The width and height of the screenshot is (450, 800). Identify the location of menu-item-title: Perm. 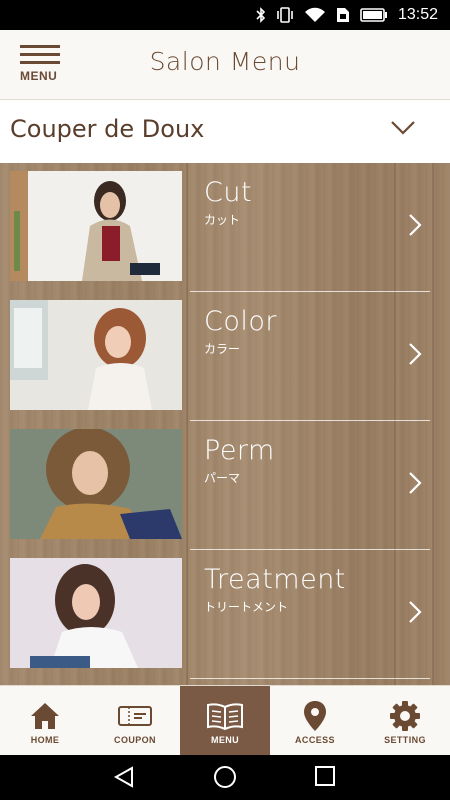
(239, 450).